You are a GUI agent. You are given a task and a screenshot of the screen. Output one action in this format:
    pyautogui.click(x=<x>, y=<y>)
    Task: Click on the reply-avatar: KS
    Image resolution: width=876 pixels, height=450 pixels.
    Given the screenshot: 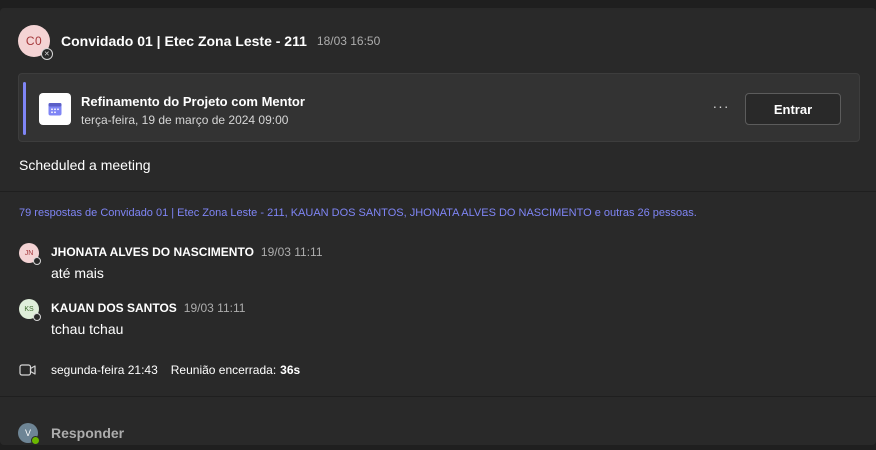 What is the action you would take?
    pyautogui.click(x=30, y=310)
    